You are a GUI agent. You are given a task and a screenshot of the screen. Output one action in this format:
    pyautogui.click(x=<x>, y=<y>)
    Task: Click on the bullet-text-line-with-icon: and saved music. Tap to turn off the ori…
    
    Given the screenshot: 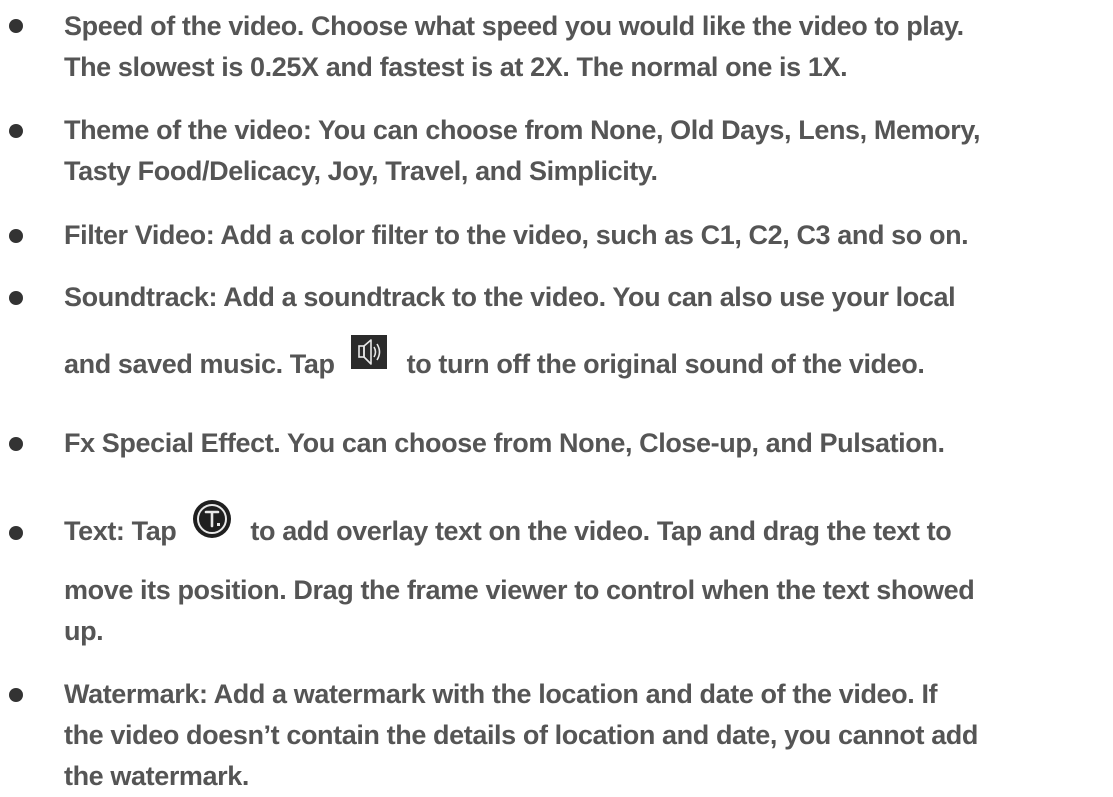 What is the action you would take?
    pyautogui.click(x=494, y=359)
    